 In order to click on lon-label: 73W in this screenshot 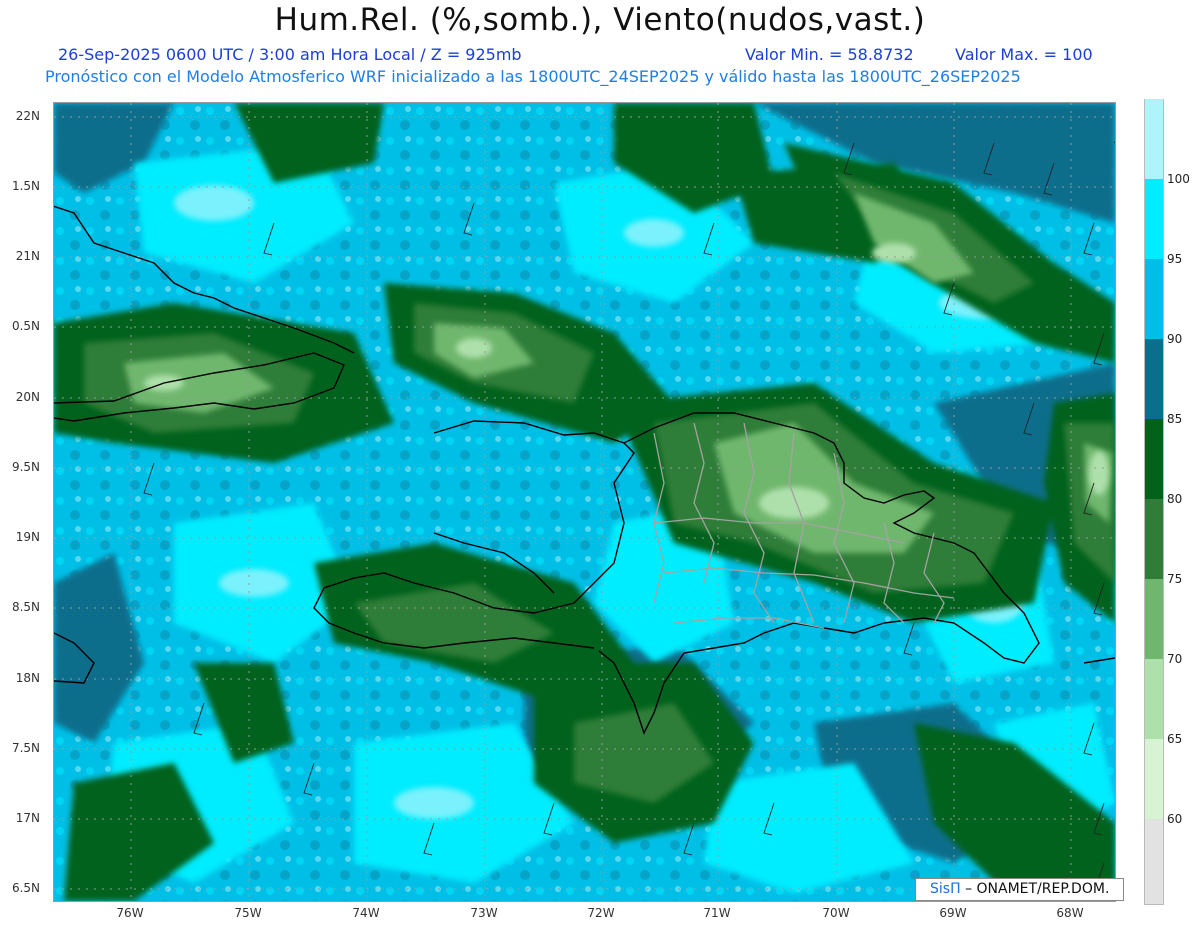, I will do `click(484, 913)`.